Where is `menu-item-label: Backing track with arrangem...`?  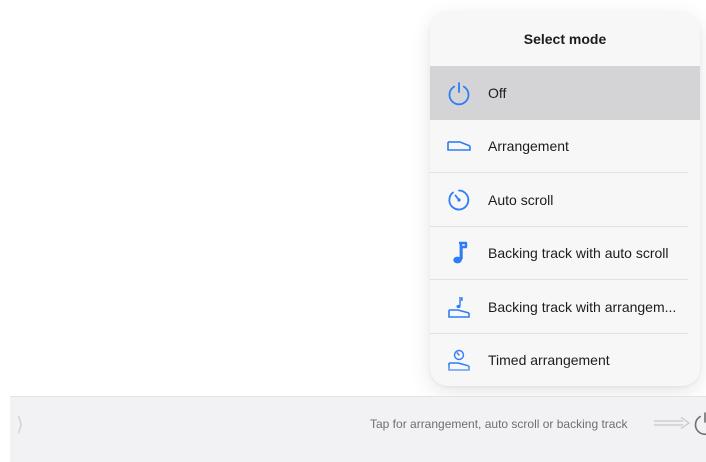 menu-item-label: Backing track with arrangem... is located at coordinates (582, 306).